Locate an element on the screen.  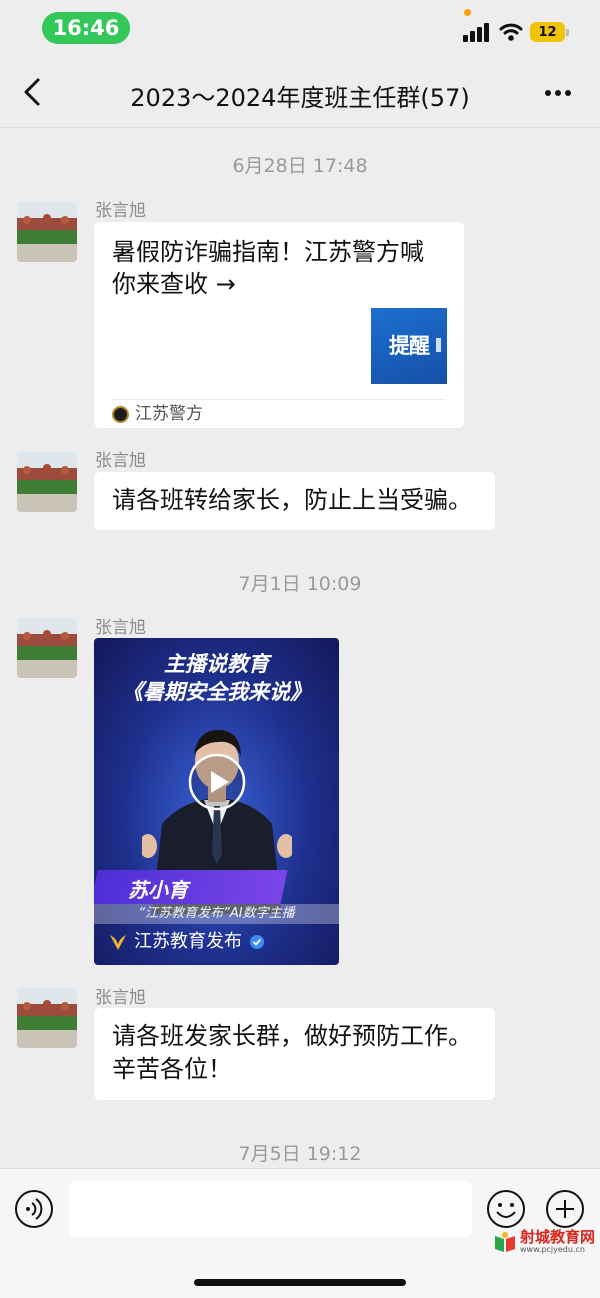
video-channel-name: 江苏教育发布 is located at coordinates (188, 941).